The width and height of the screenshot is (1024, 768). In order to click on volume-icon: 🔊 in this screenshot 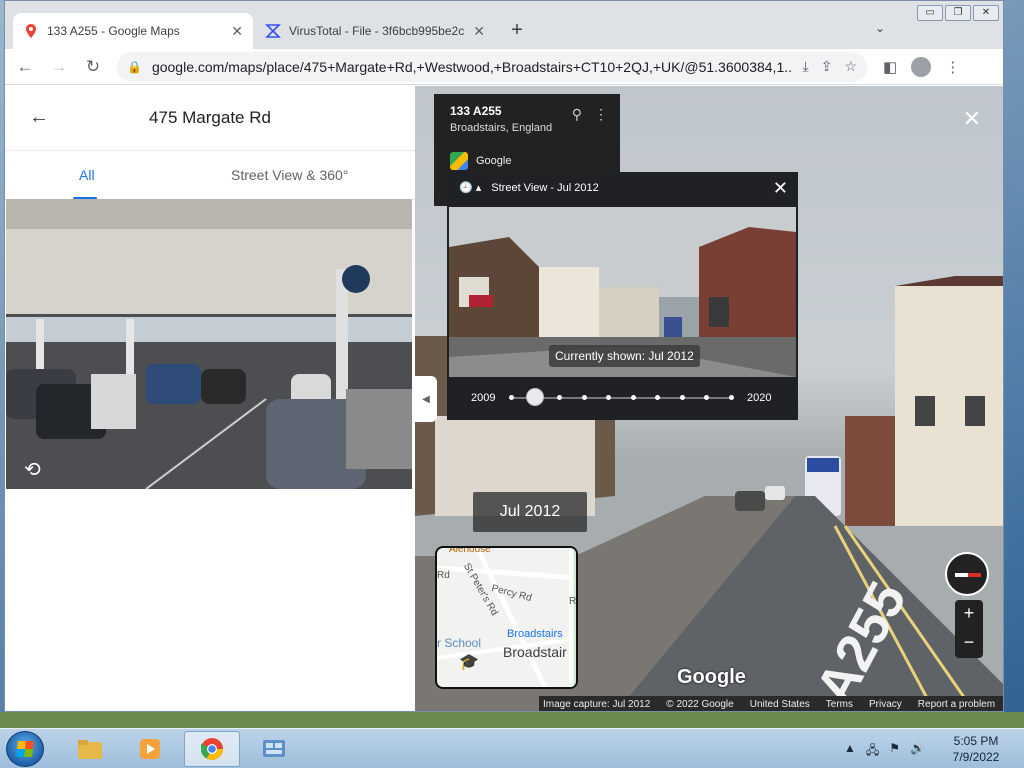, I will do `click(917, 751)`.